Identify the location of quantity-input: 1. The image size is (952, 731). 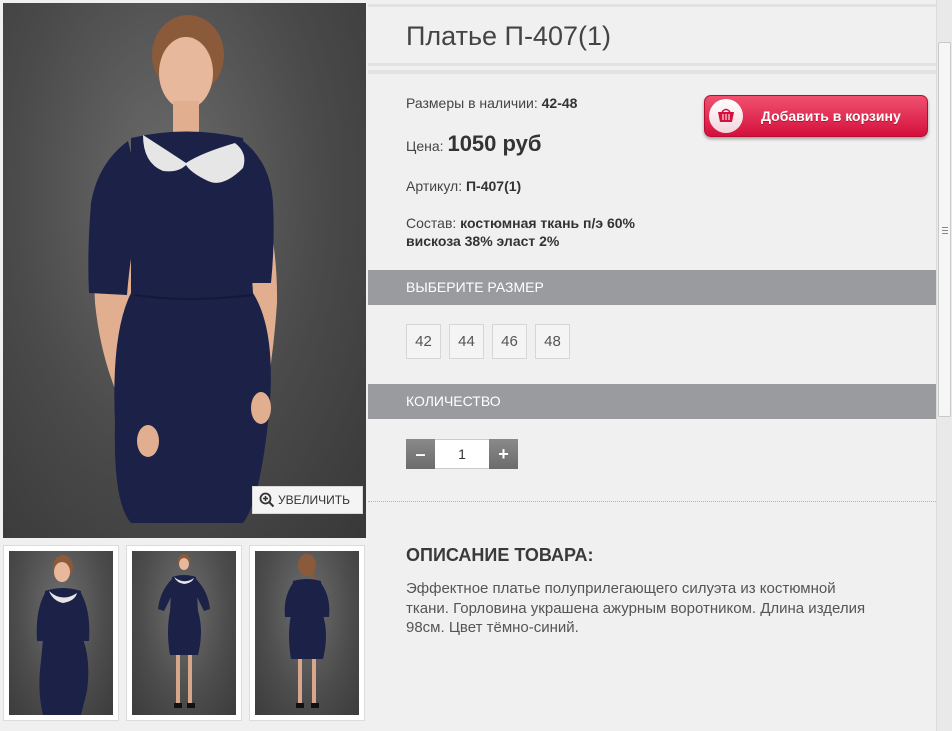
(462, 454).